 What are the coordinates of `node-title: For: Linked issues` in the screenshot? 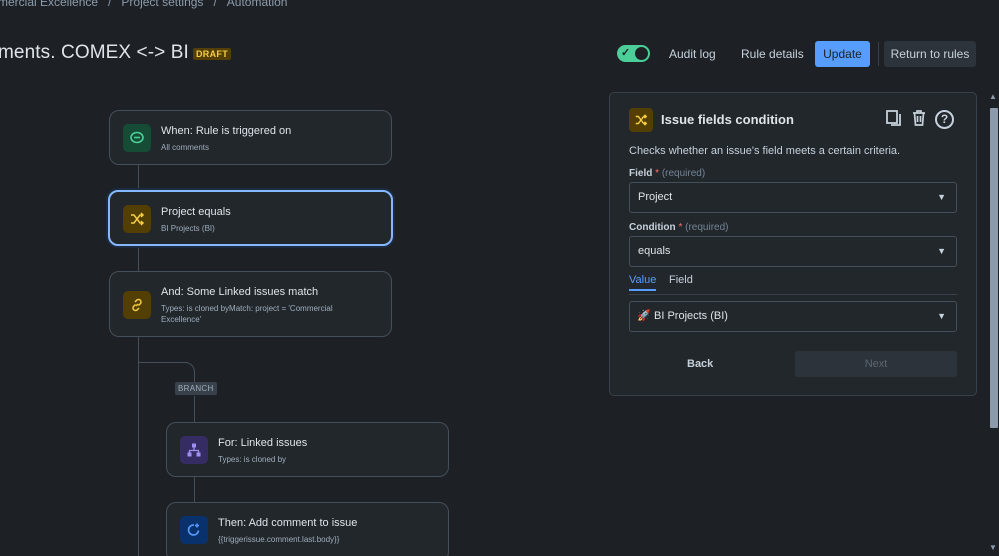 It's located at (263, 443).